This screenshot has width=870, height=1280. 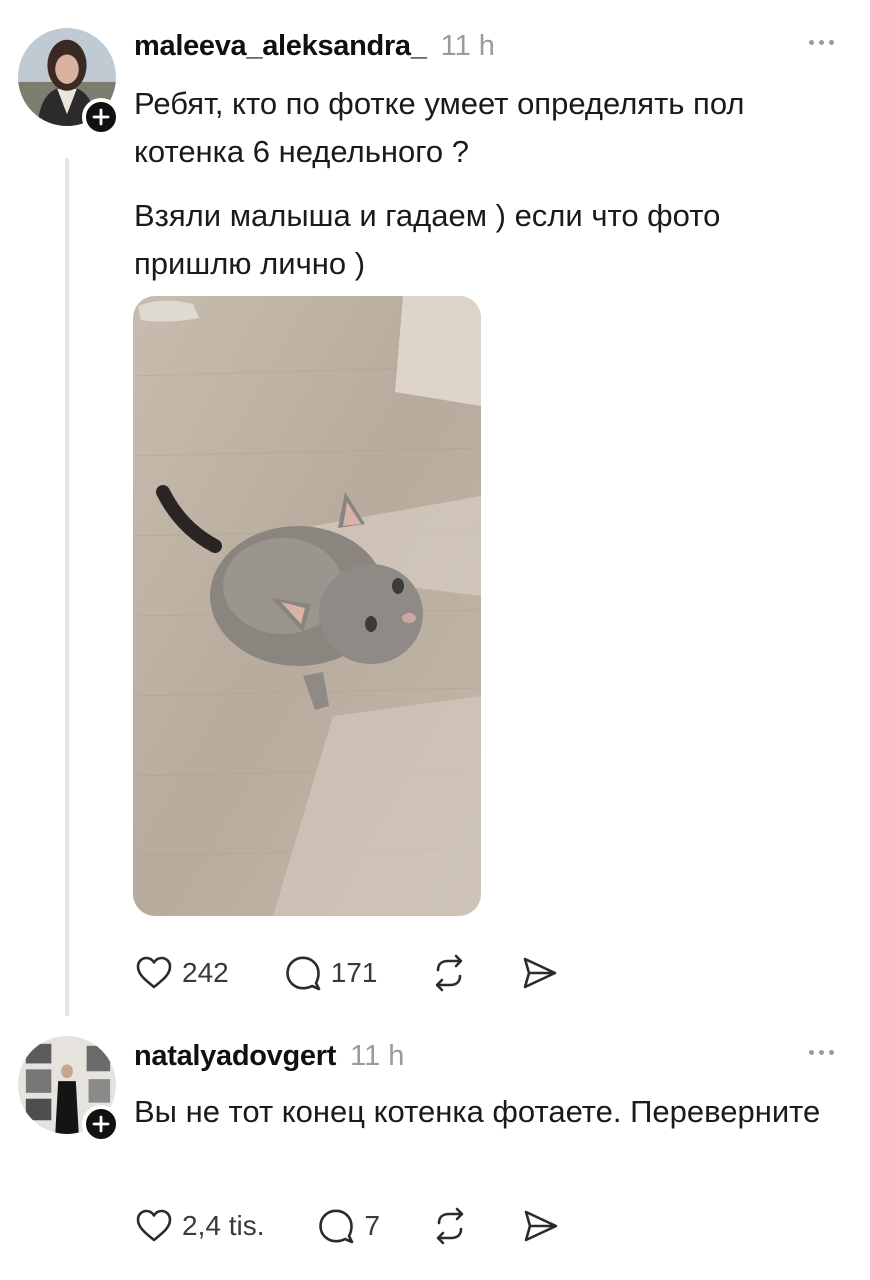 I want to click on reply-button: 171, so click(x=330, y=973).